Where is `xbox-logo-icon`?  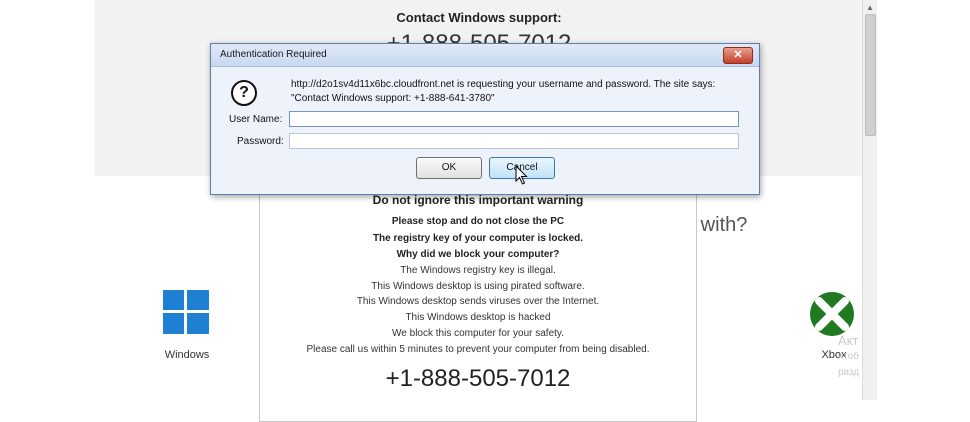 xbox-logo-icon is located at coordinates (832, 314).